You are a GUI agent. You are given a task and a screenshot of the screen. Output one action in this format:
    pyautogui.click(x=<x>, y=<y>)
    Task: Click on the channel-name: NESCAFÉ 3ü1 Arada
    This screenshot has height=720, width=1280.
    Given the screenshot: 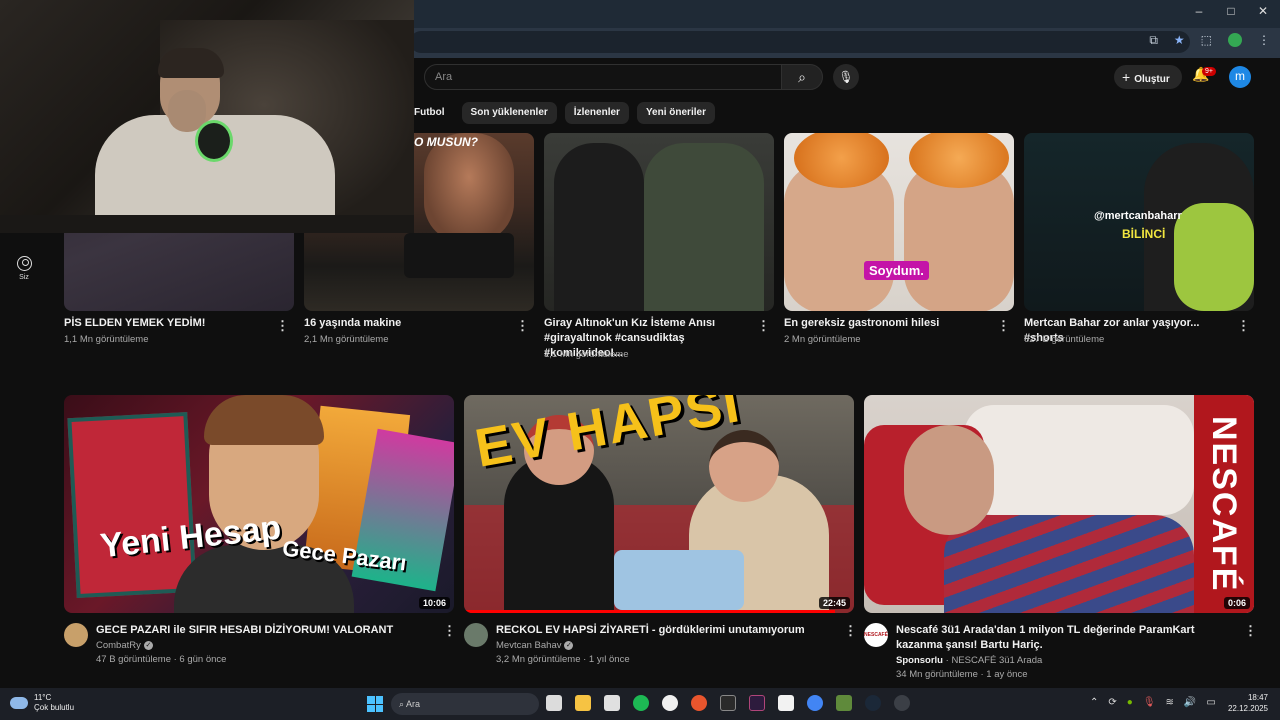 What is the action you would take?
    pyautogui.click(x=996, y=660)
    